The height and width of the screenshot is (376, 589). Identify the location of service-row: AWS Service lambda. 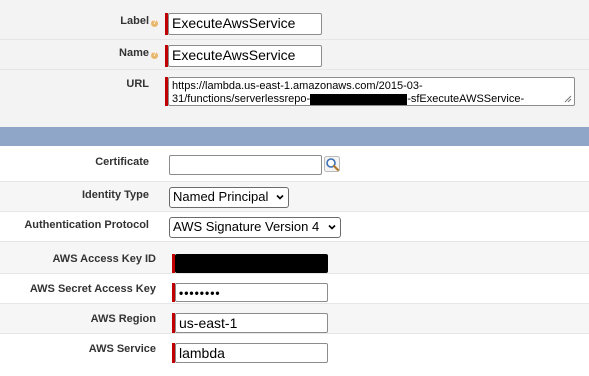
(294, 355).